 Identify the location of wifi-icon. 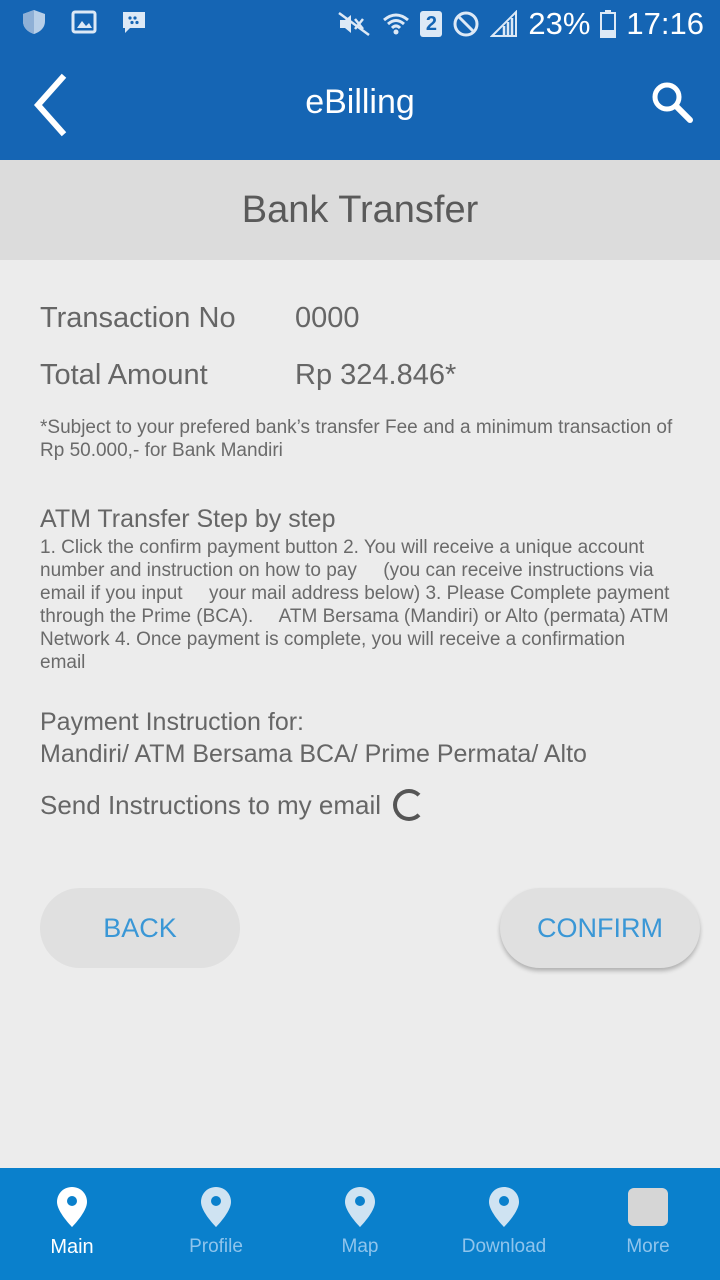
(396, 24).